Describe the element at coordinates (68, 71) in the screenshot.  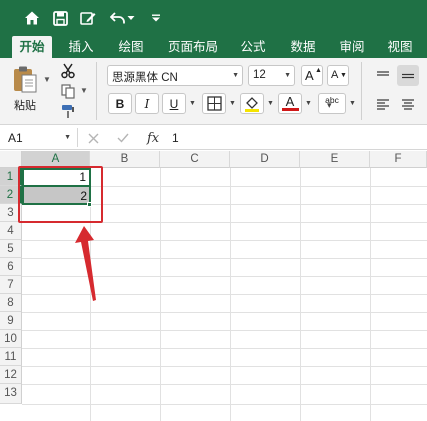
I see `cut-icon` at that location.